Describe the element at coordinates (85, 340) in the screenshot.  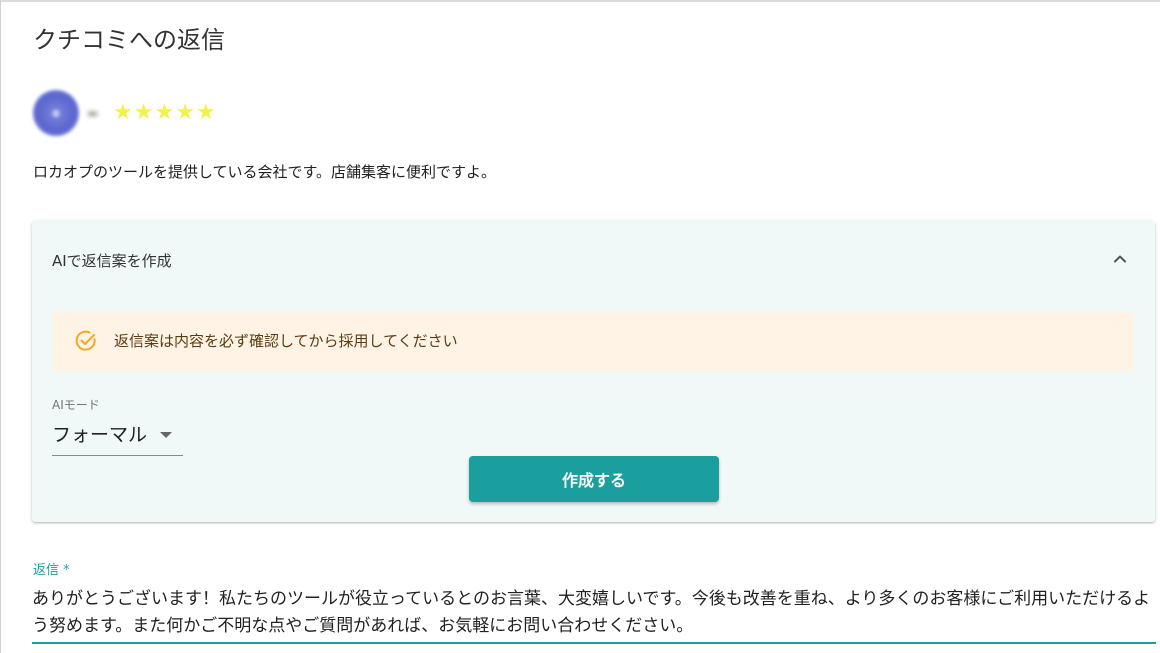
I see `check-circle-icon` at that location.